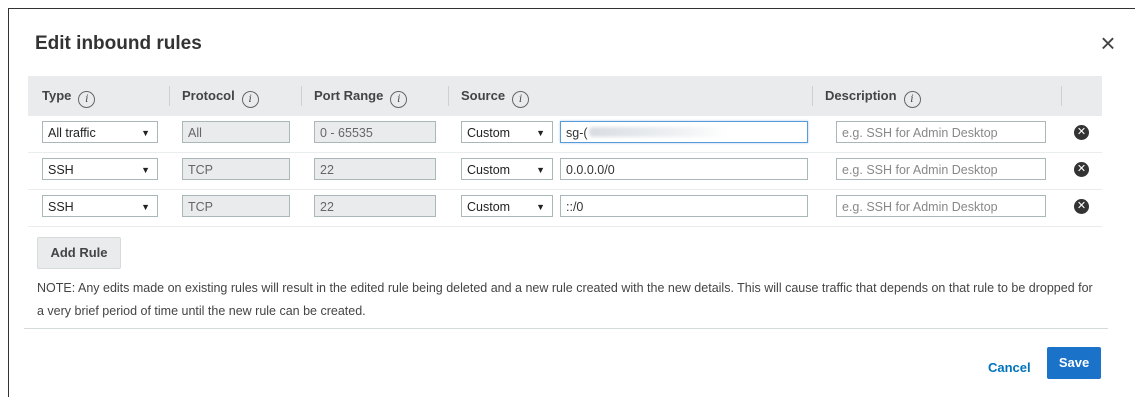 The image size is (1136, 397). I want to click on source-input: ::/0, so click(684, 206).